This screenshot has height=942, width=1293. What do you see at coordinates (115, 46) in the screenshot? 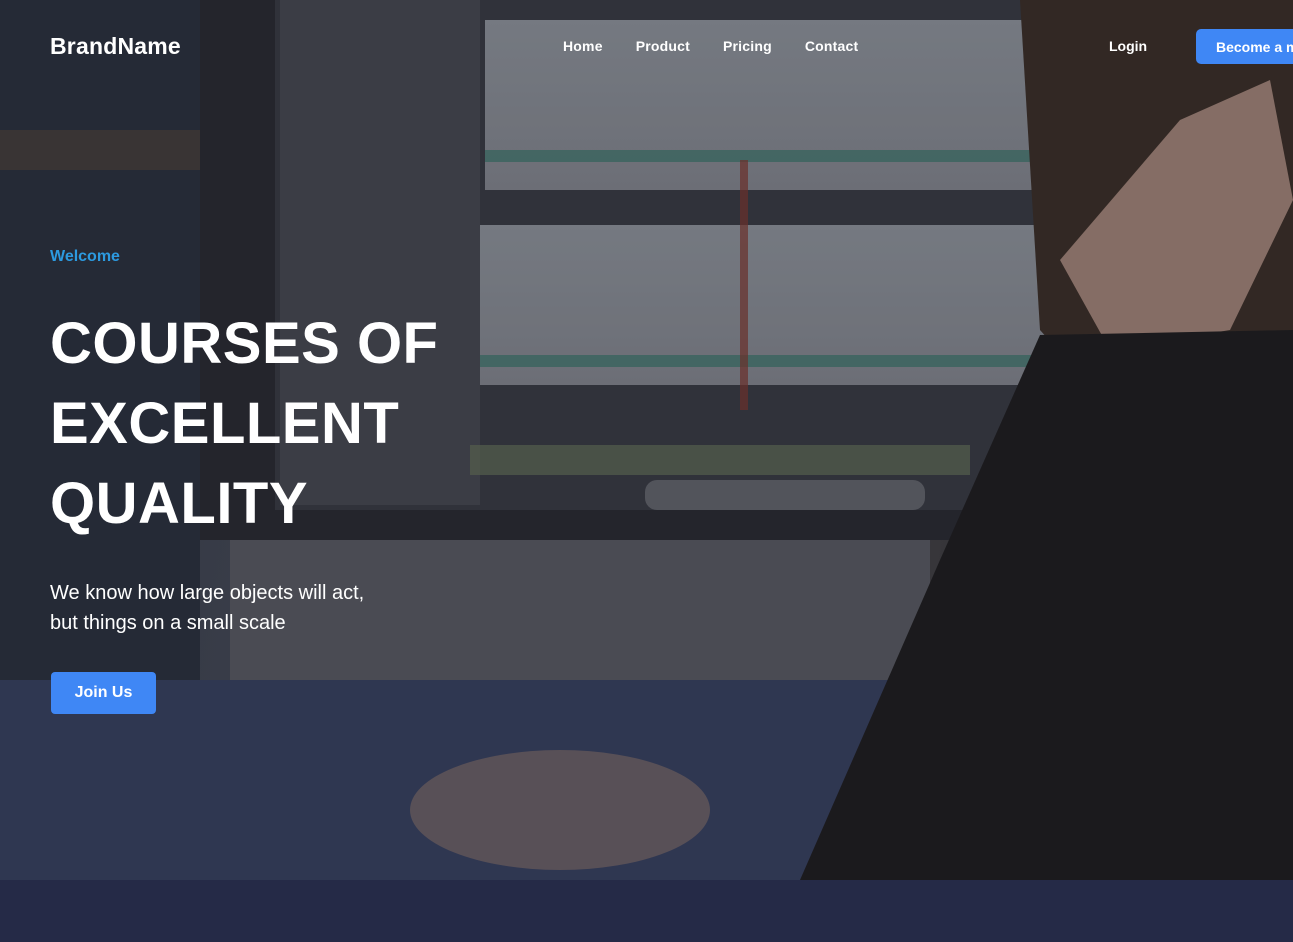
I see `brand-logo: BrandName` at bounding box center [115, 46].